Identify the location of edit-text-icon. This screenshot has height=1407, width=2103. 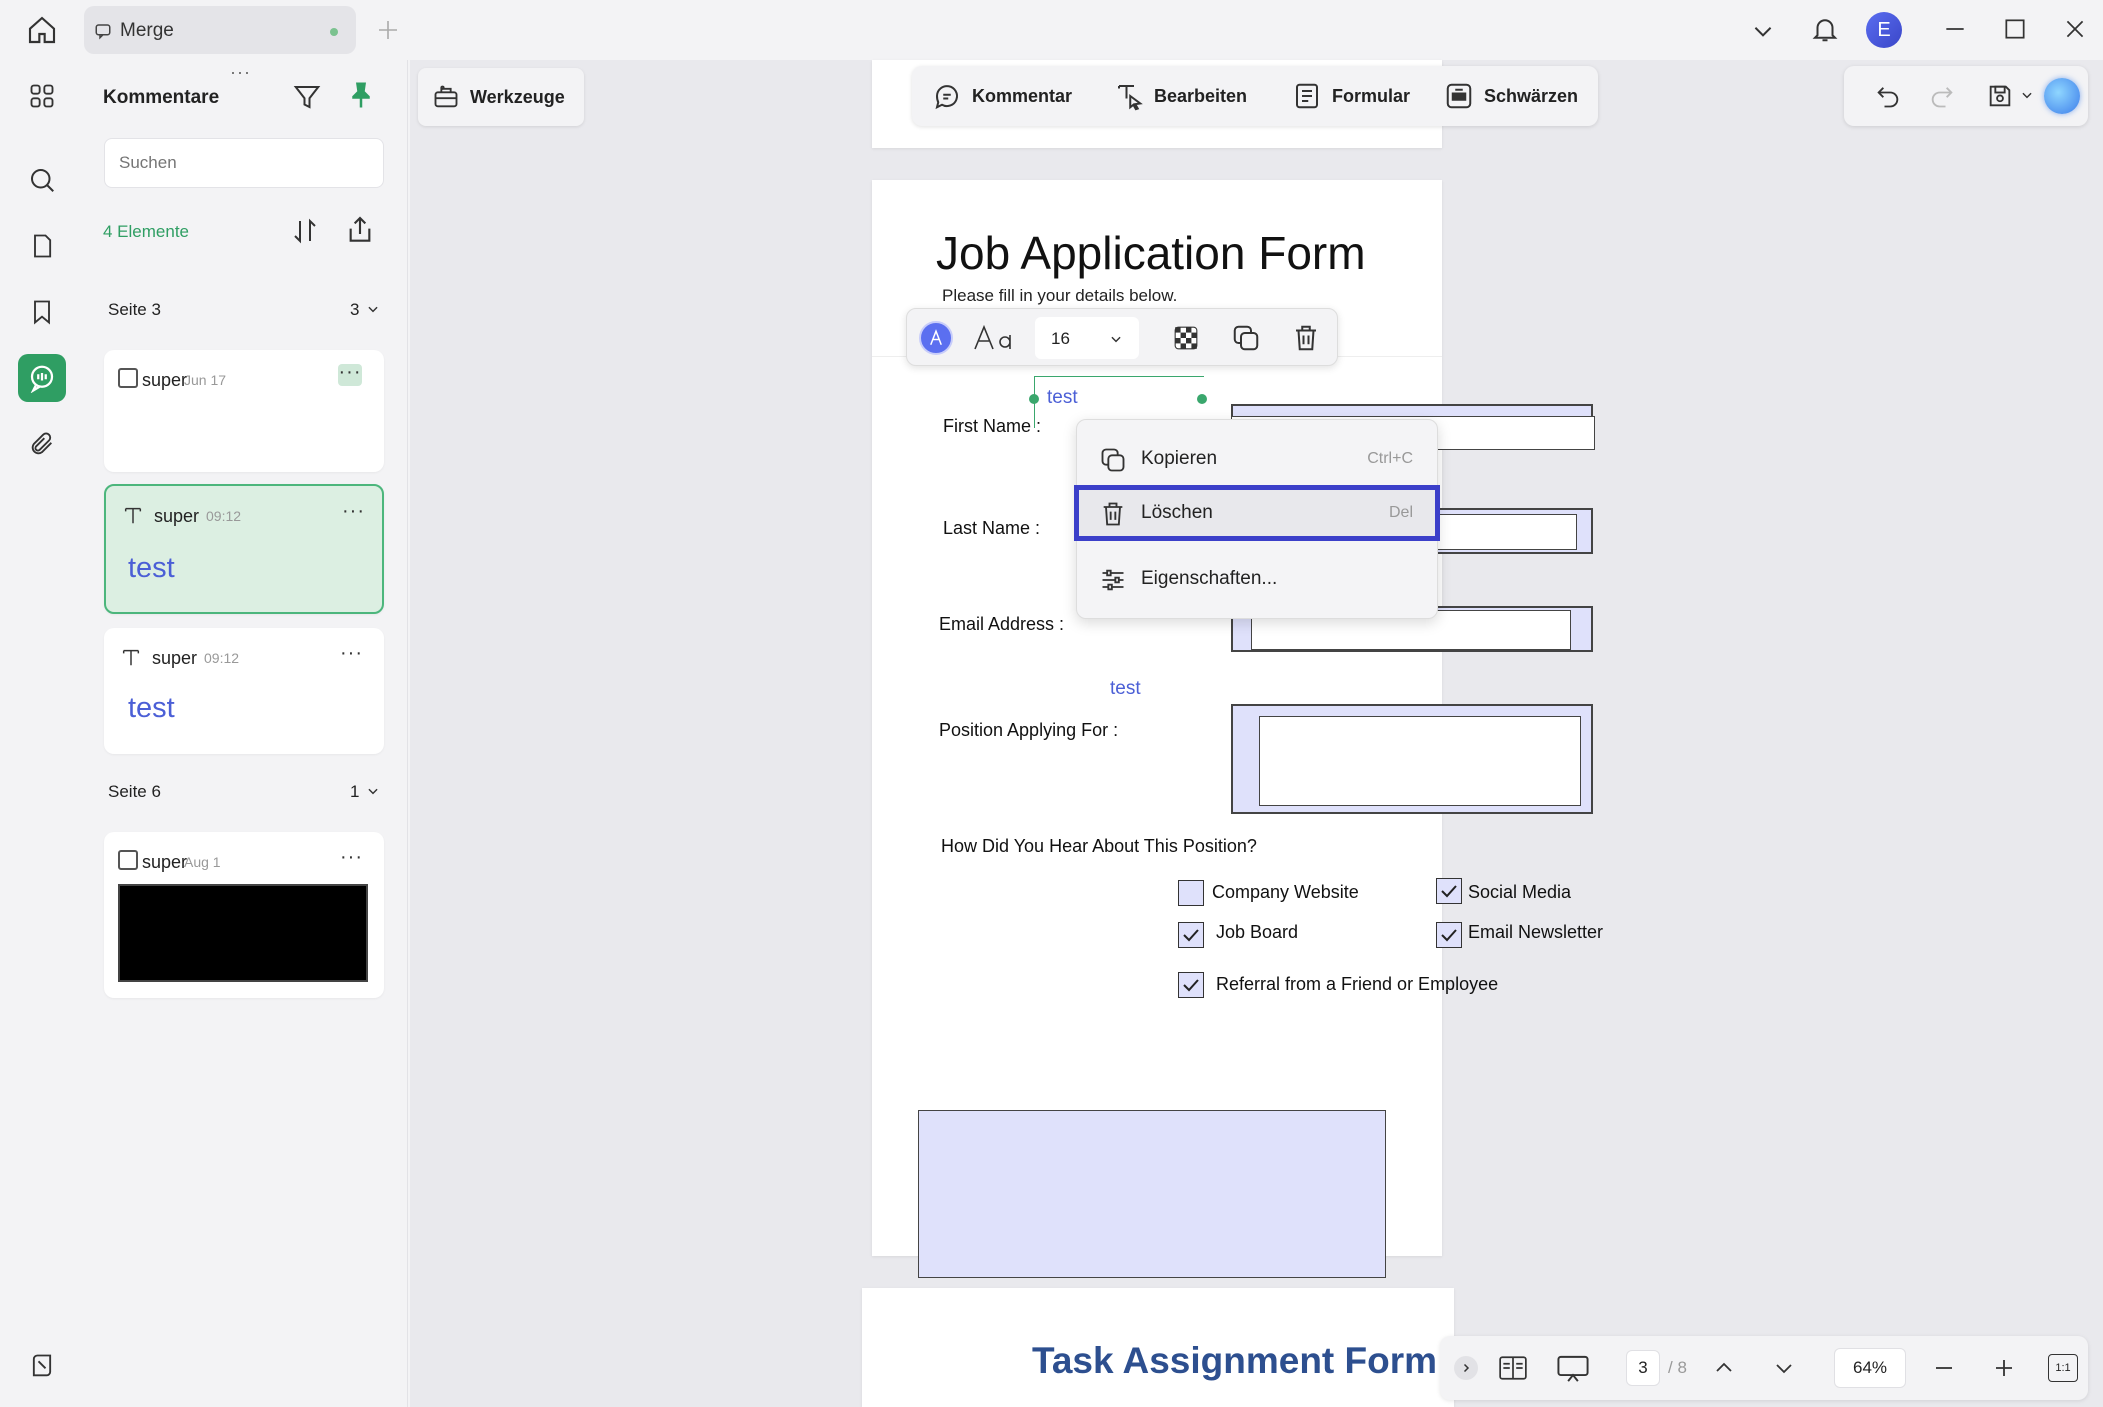
(1129, 96).